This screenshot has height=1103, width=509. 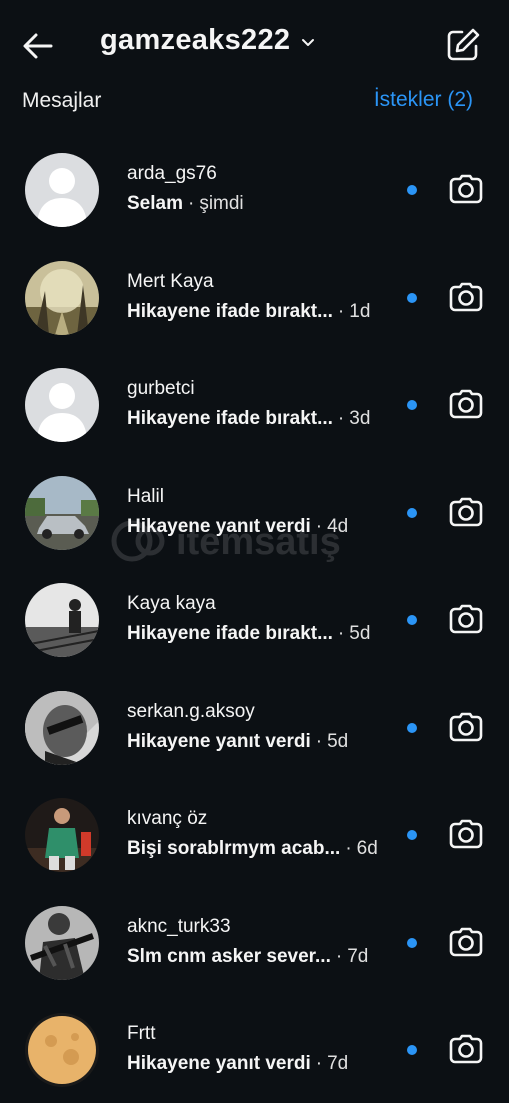 What do you see at coordinates (254, 189) in the screenshot?
I see `conversation-row: arda_gs76 Selam · şimdi` at bounding box center [254, 189].